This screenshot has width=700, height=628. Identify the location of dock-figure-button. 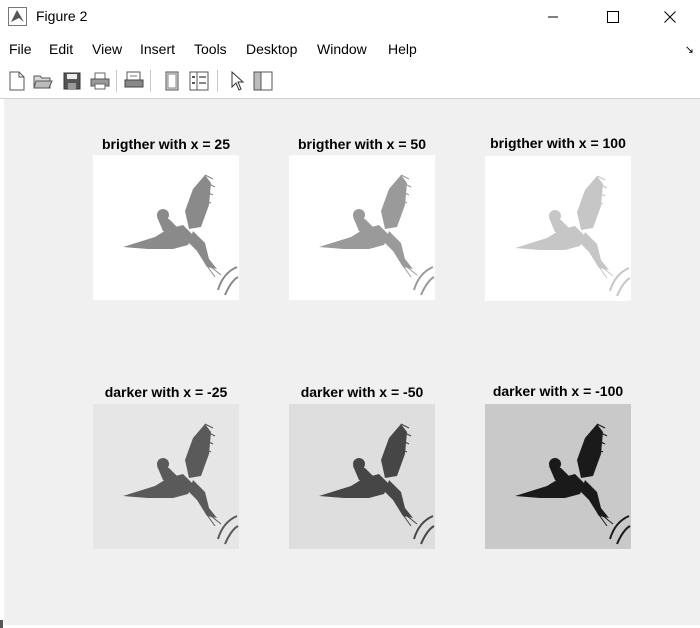
(263, 81).